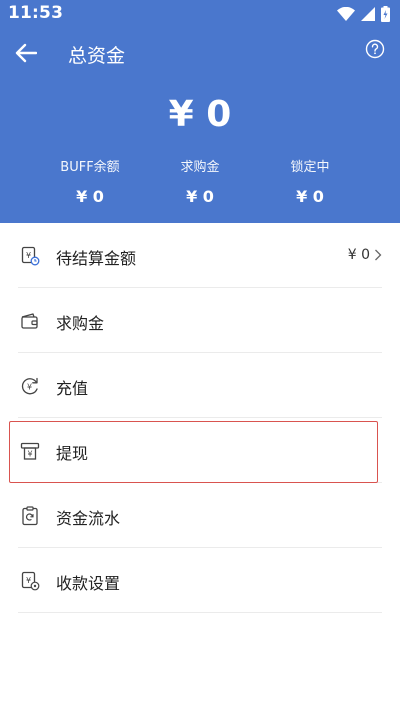 The width and height of the screenshot is (400, 711). I want to click on menu-item-transaction-history: 资金流水, so click(200, 515).